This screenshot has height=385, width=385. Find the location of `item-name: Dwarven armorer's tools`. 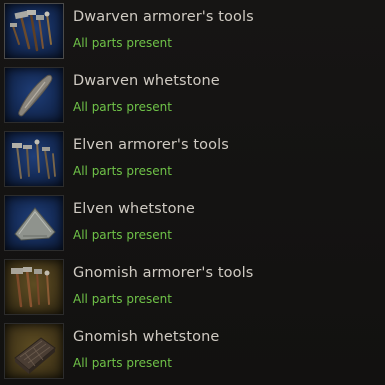

item-name: Dwarven armorer's tools is located at coordinates (163, 17).